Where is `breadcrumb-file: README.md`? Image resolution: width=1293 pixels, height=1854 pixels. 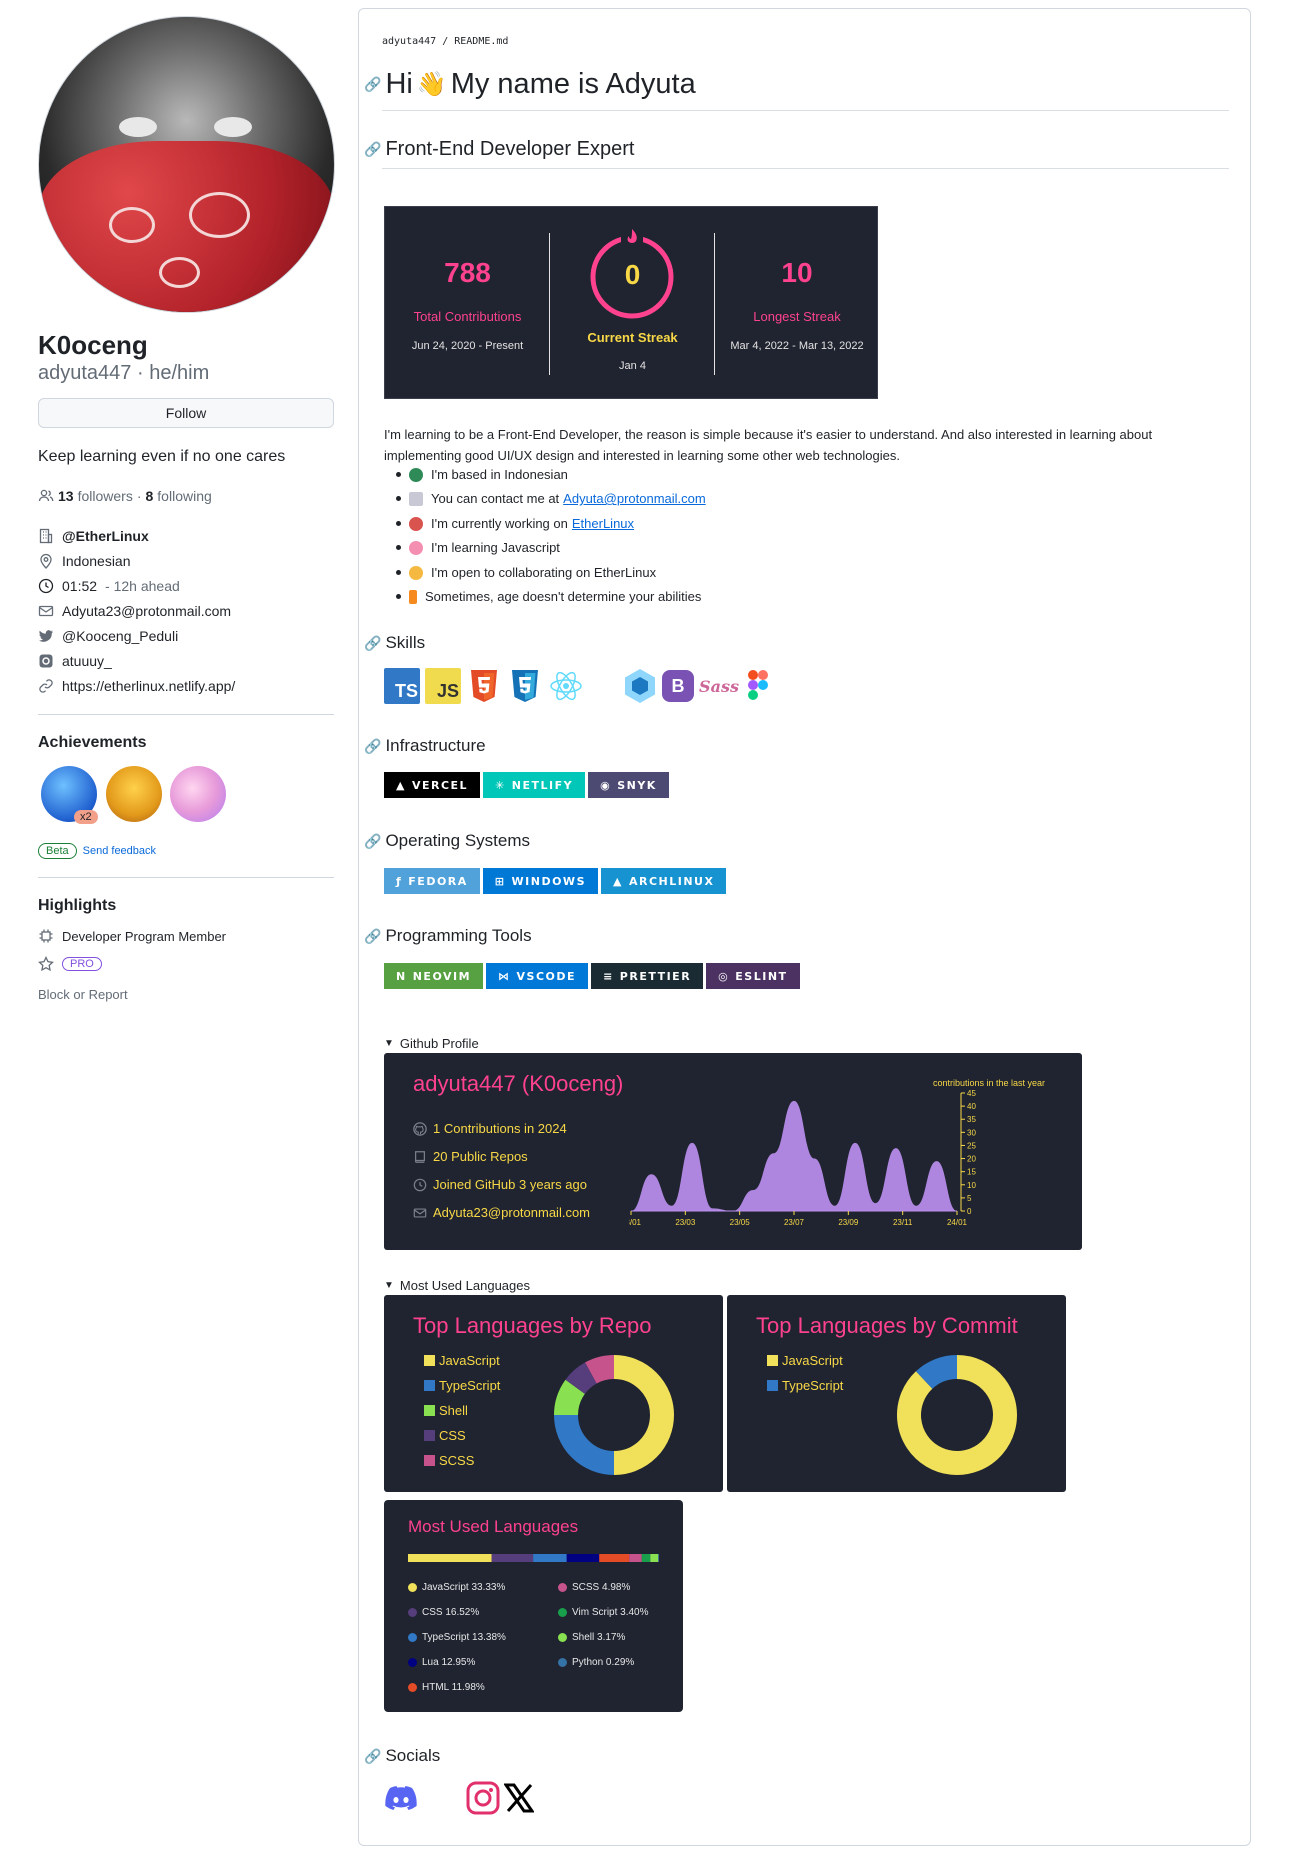
breadcrumb-file: README.md is located at coordinates (481, 41).